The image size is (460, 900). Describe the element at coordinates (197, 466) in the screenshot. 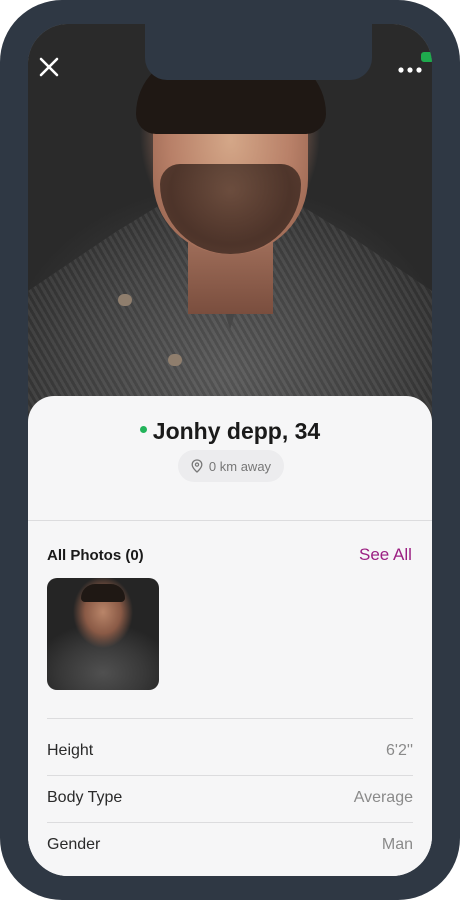

I see `location-pin-icon` at that location.